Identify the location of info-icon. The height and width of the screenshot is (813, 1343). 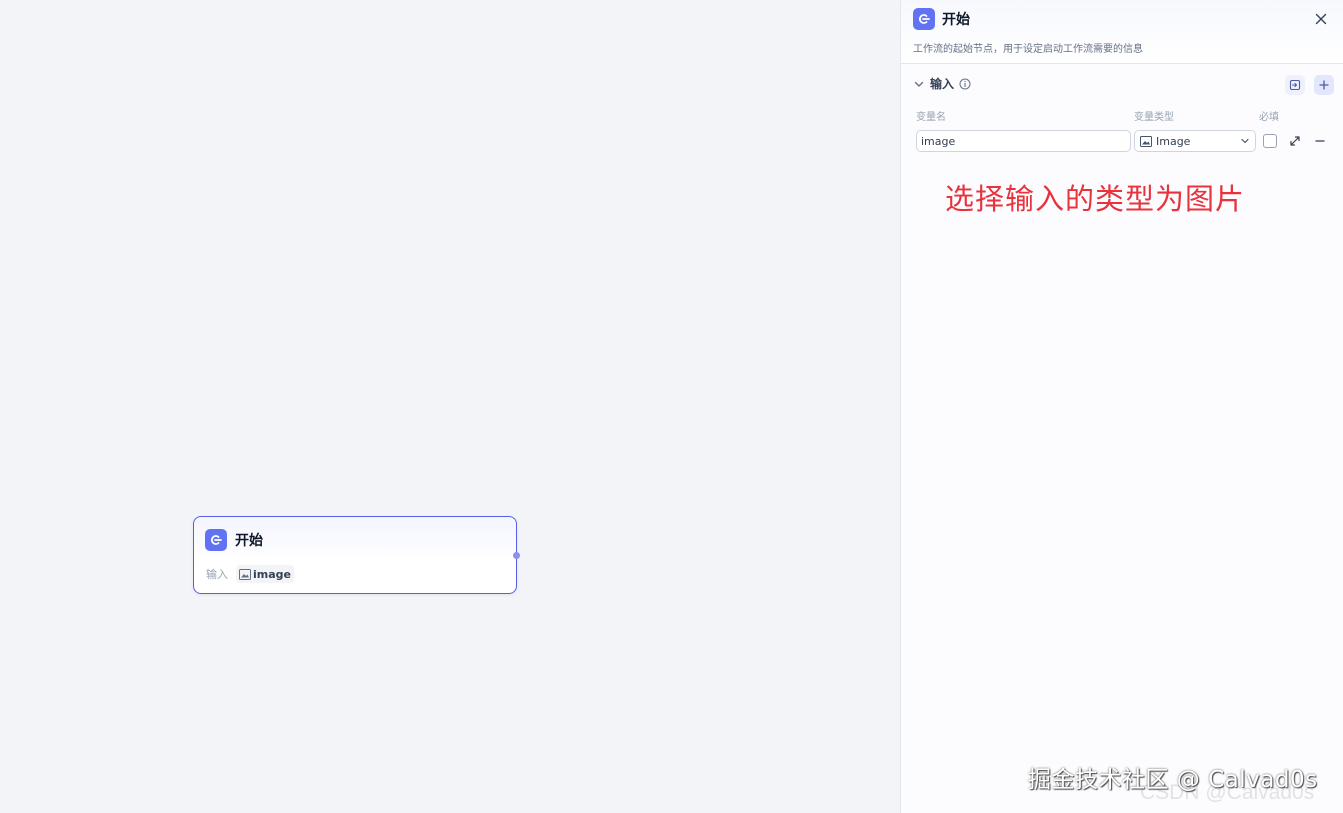
(965, 84).